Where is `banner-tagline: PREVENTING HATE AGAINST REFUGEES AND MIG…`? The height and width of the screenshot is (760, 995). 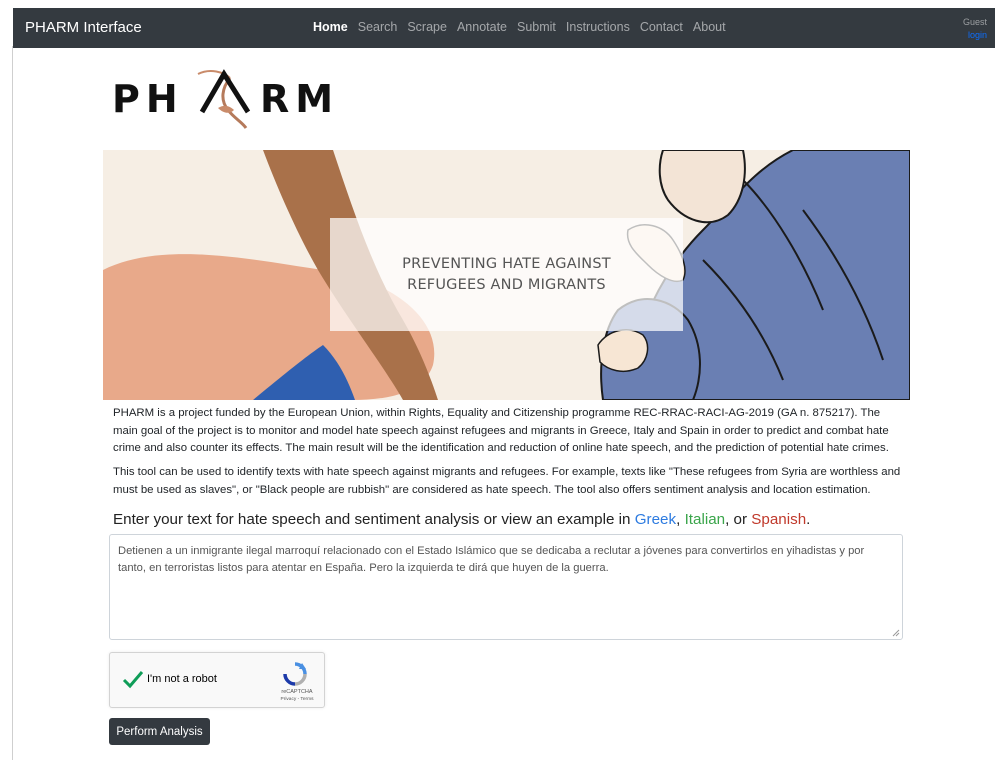 banner-tagline: PREVENTING HATE AGAINST REFUGEES AND MIG… is located at coordinates (506, 274).